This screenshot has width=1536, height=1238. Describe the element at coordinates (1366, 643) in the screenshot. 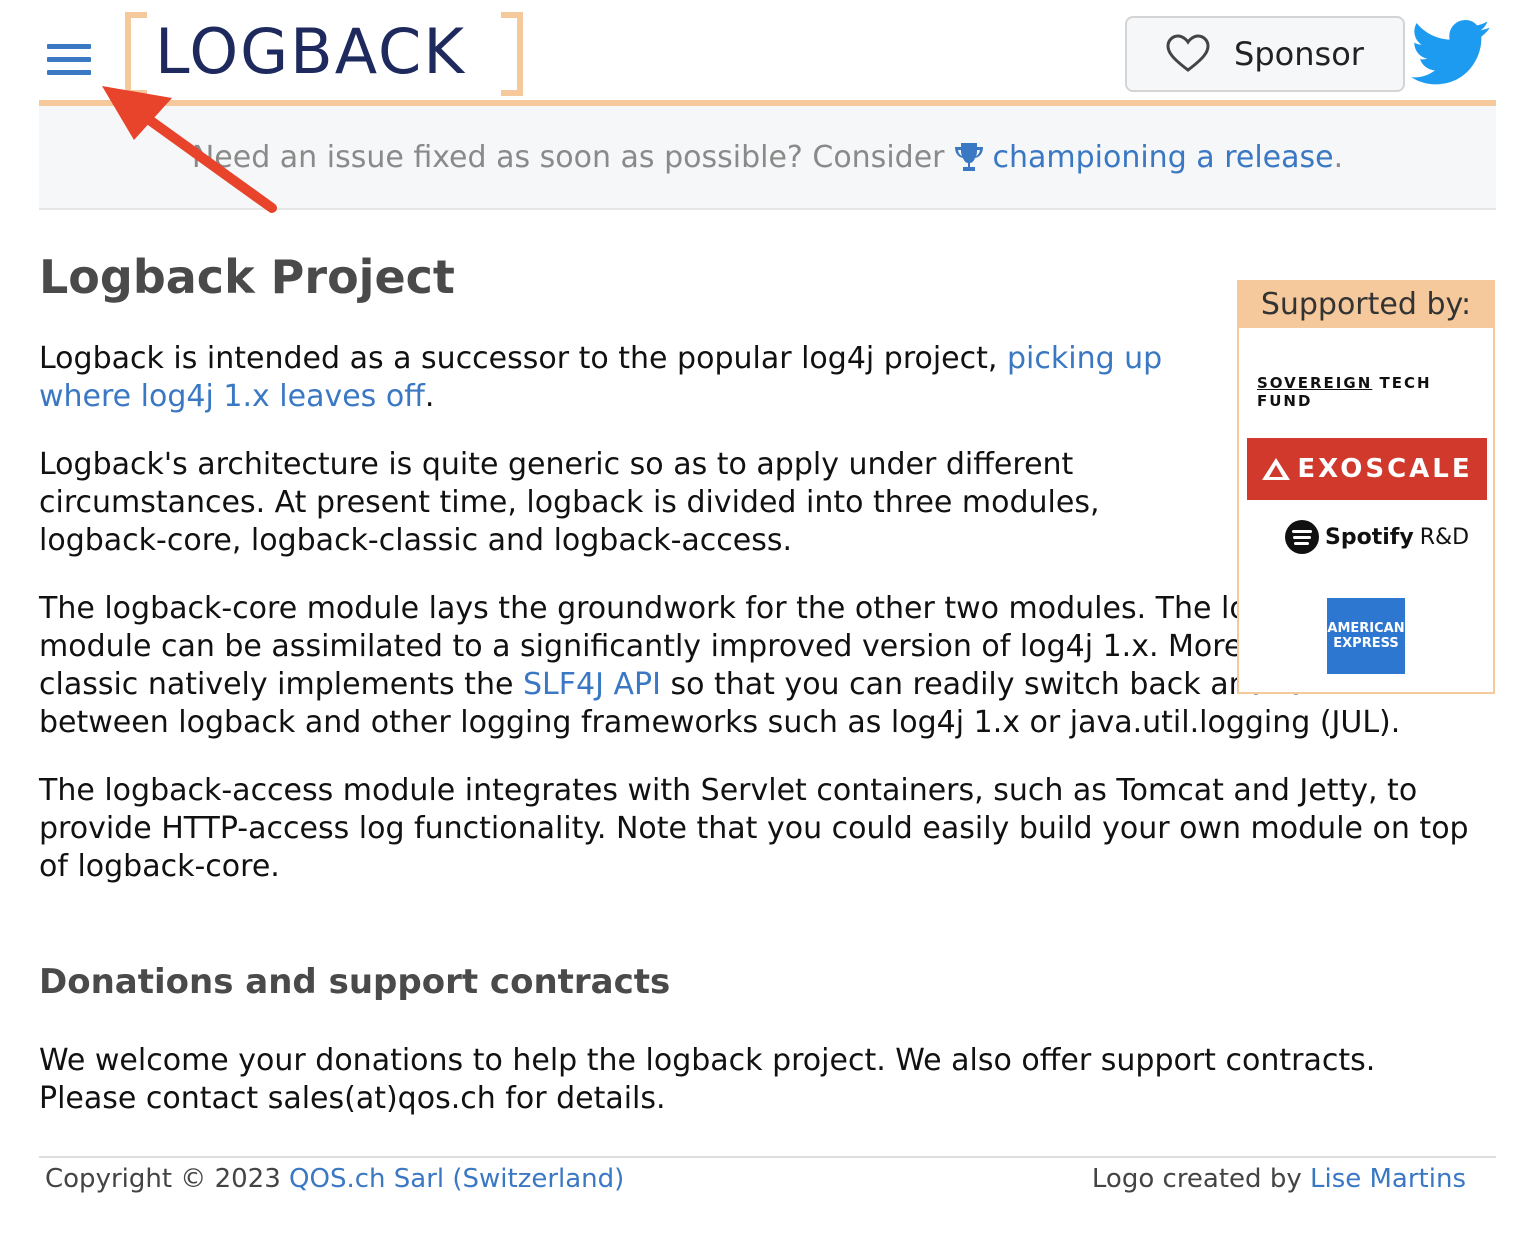

I see `amex-line-2: EXPRESS` at that location.